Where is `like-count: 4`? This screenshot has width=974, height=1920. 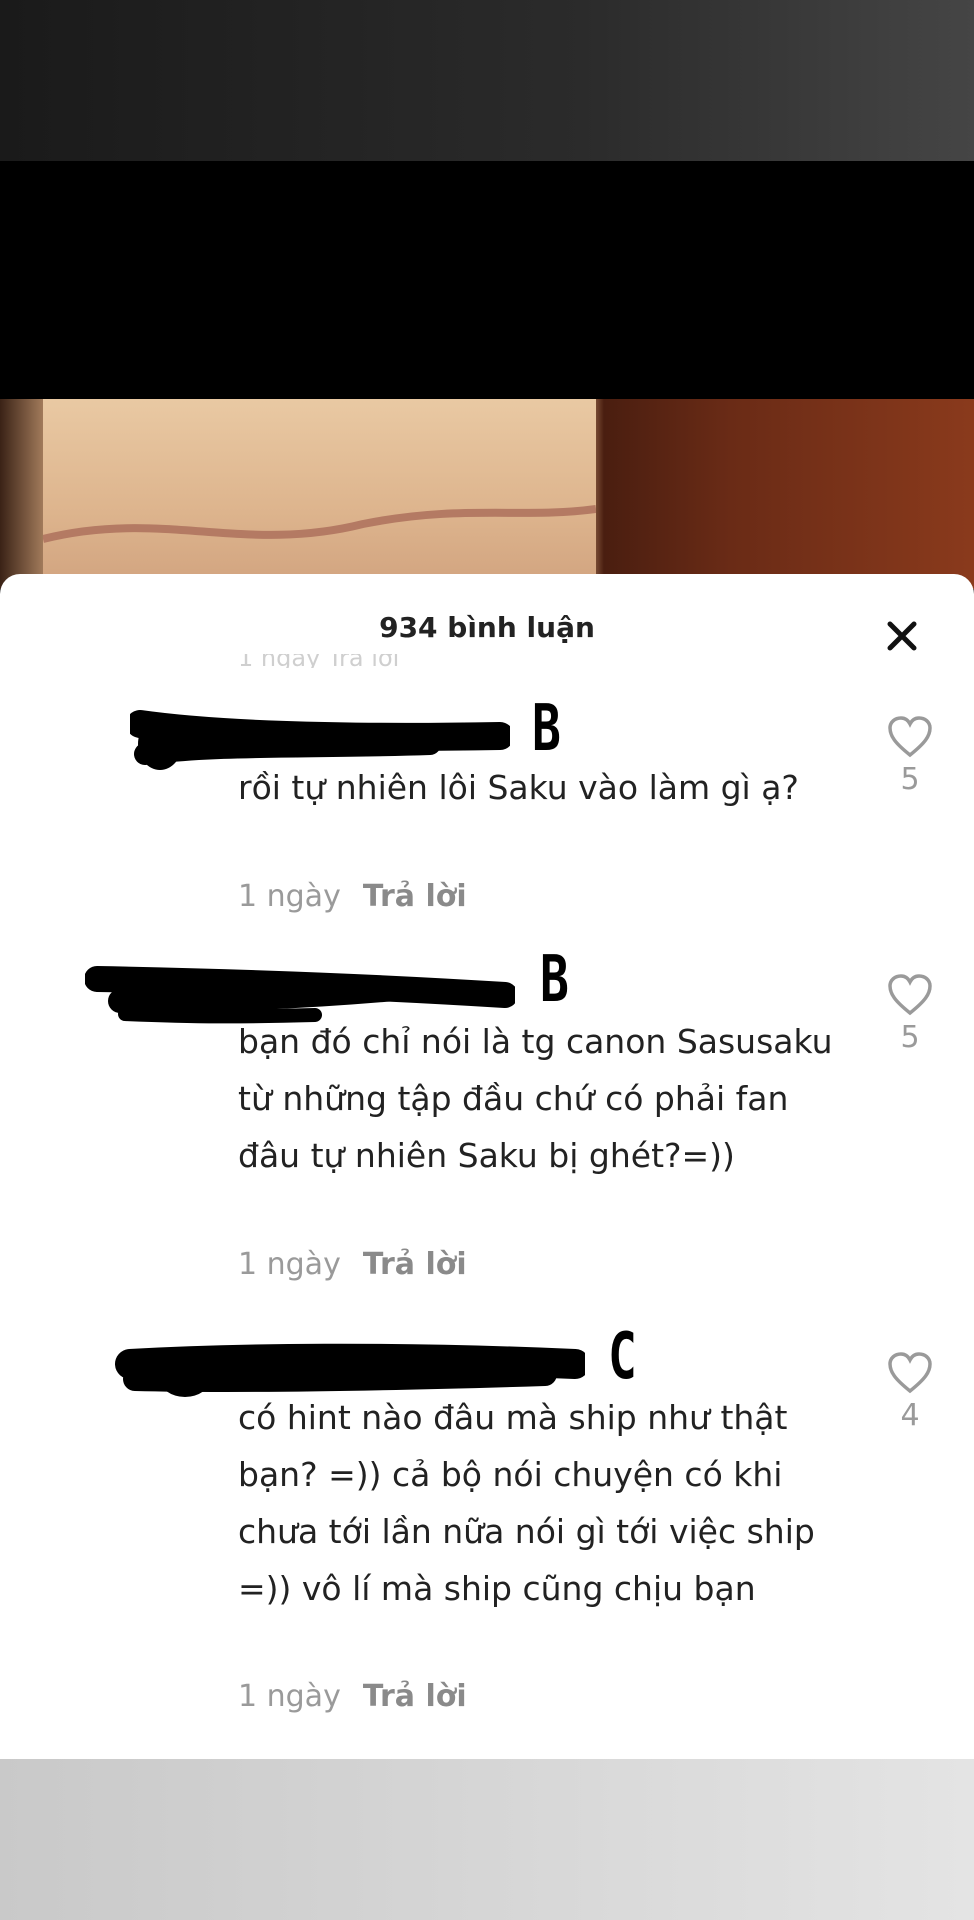 like-count: 4 is located at coordinates (910, 1415).